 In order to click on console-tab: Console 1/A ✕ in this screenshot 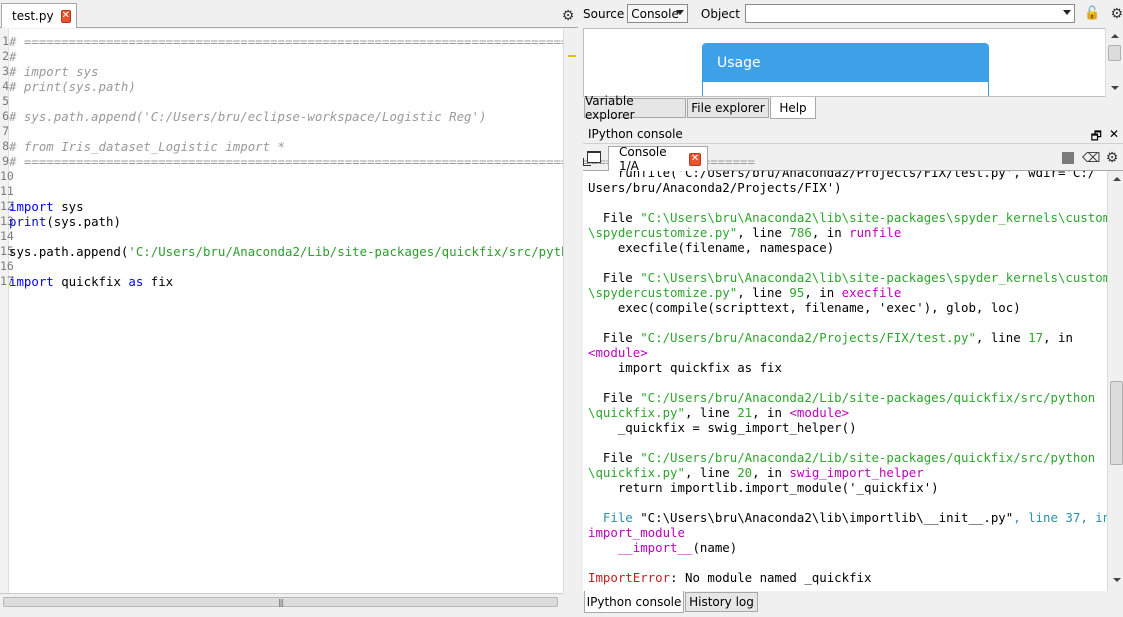, I will do `click(658, 159)`.